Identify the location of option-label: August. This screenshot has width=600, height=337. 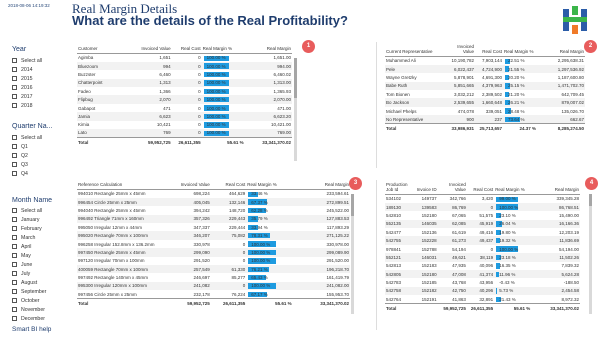
(29, 282).